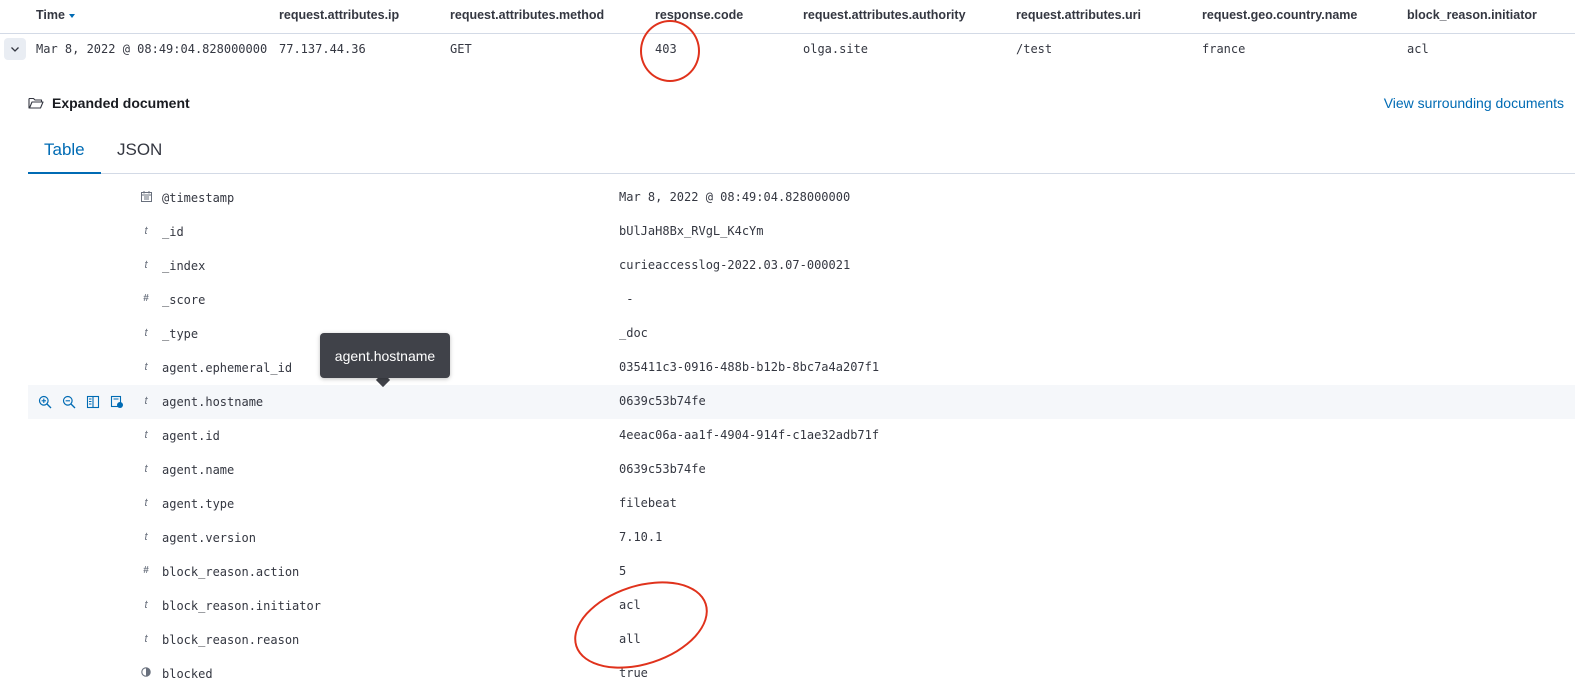 This screenshot has width=1575, height=697. I want to click on field-value: true, so click(633, 673).